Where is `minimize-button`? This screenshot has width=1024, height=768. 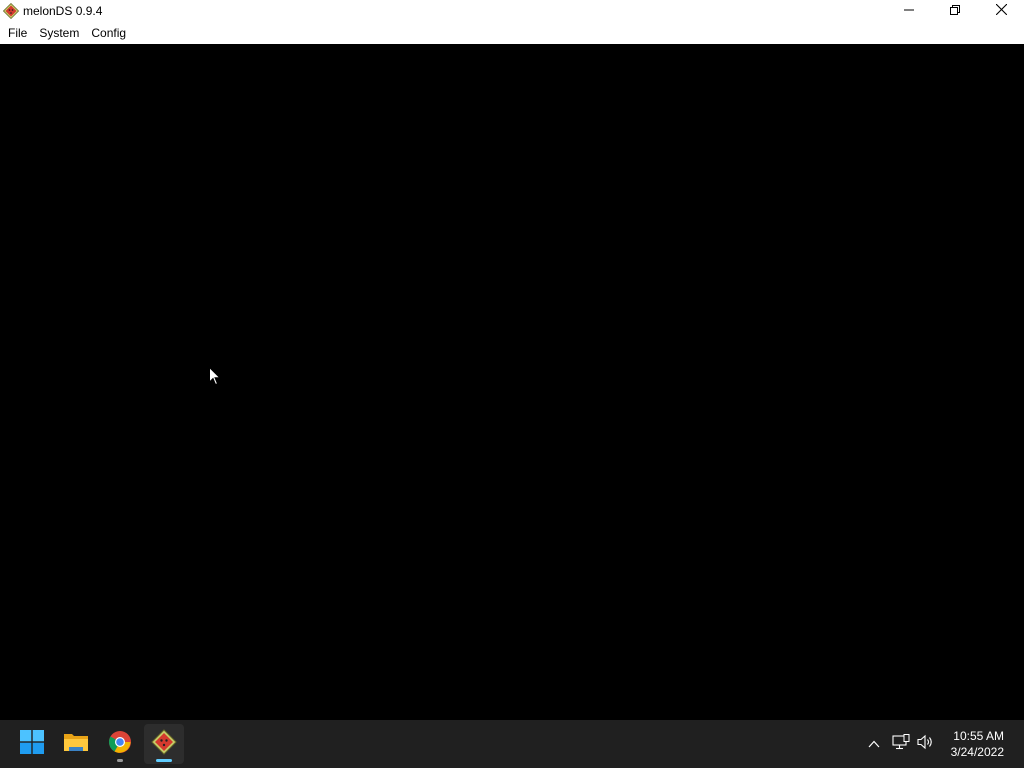
minimize-button is located at coordinates (909, 11).